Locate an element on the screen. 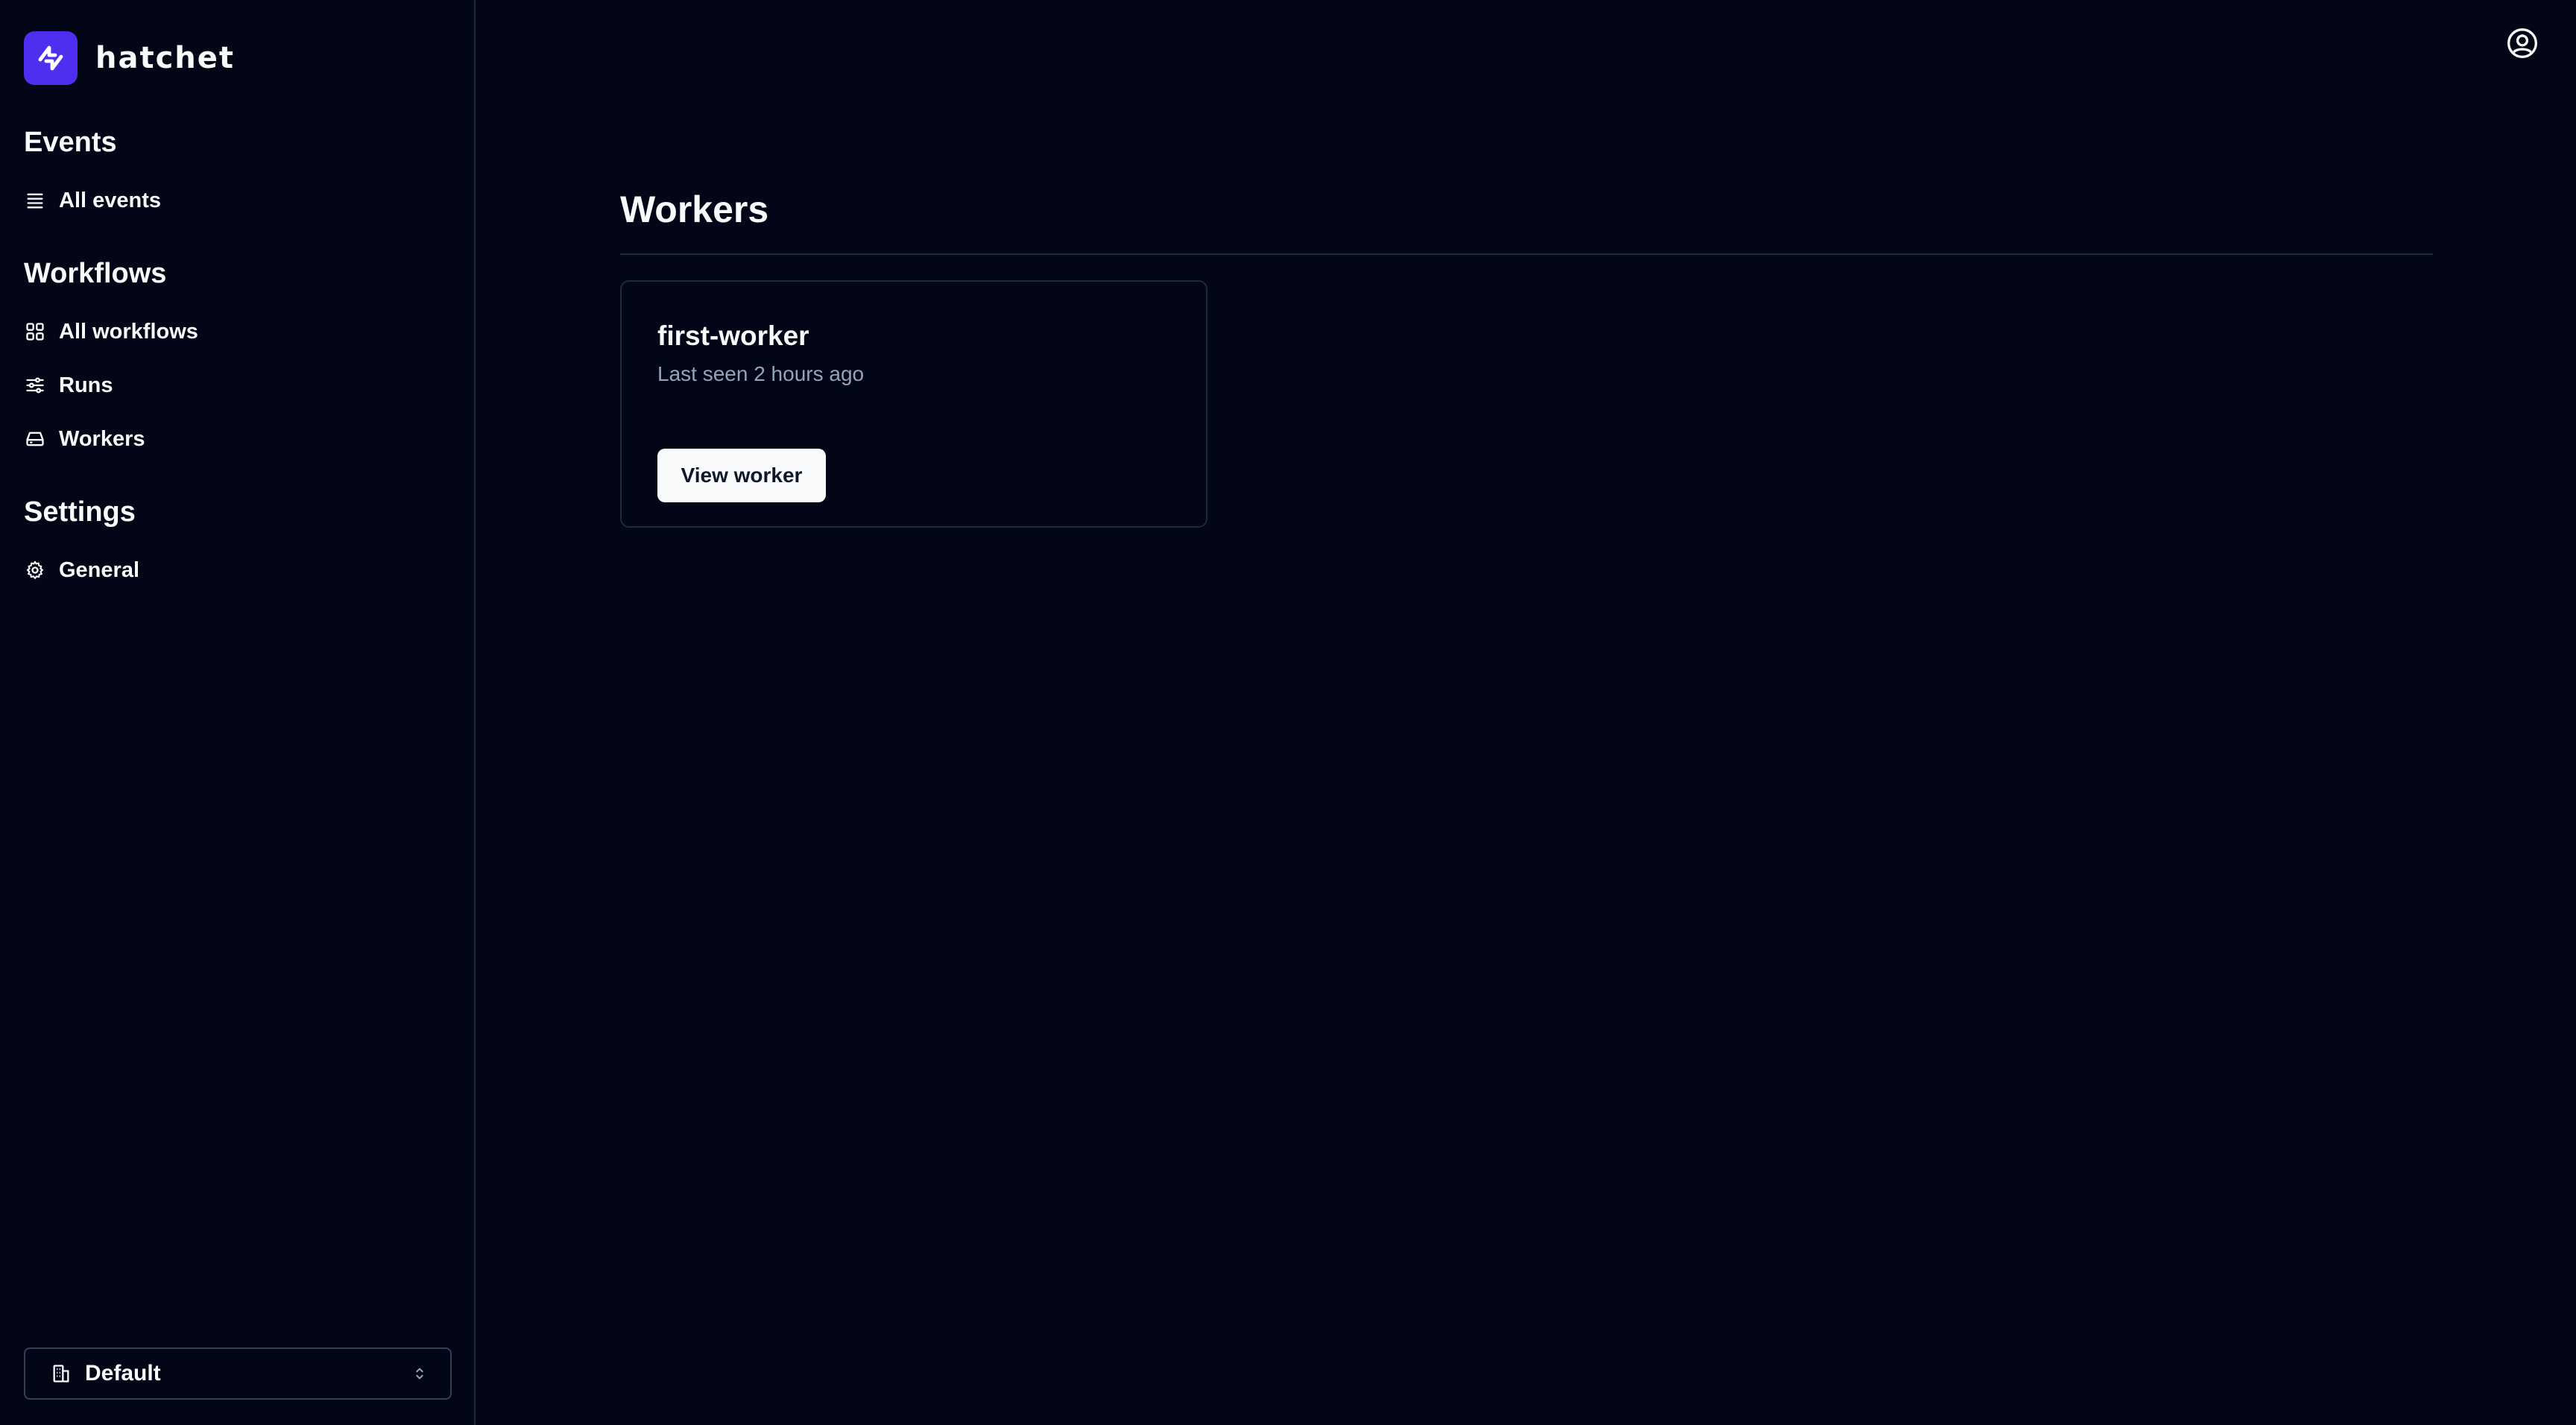 The width and height of the screenshot is (2576, 1425). brand-name: hatchet is located at coordinates (165, 58).